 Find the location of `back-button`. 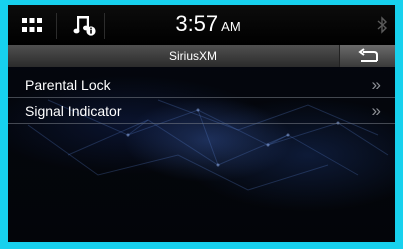

back-button is located at coordinates (367, 56).